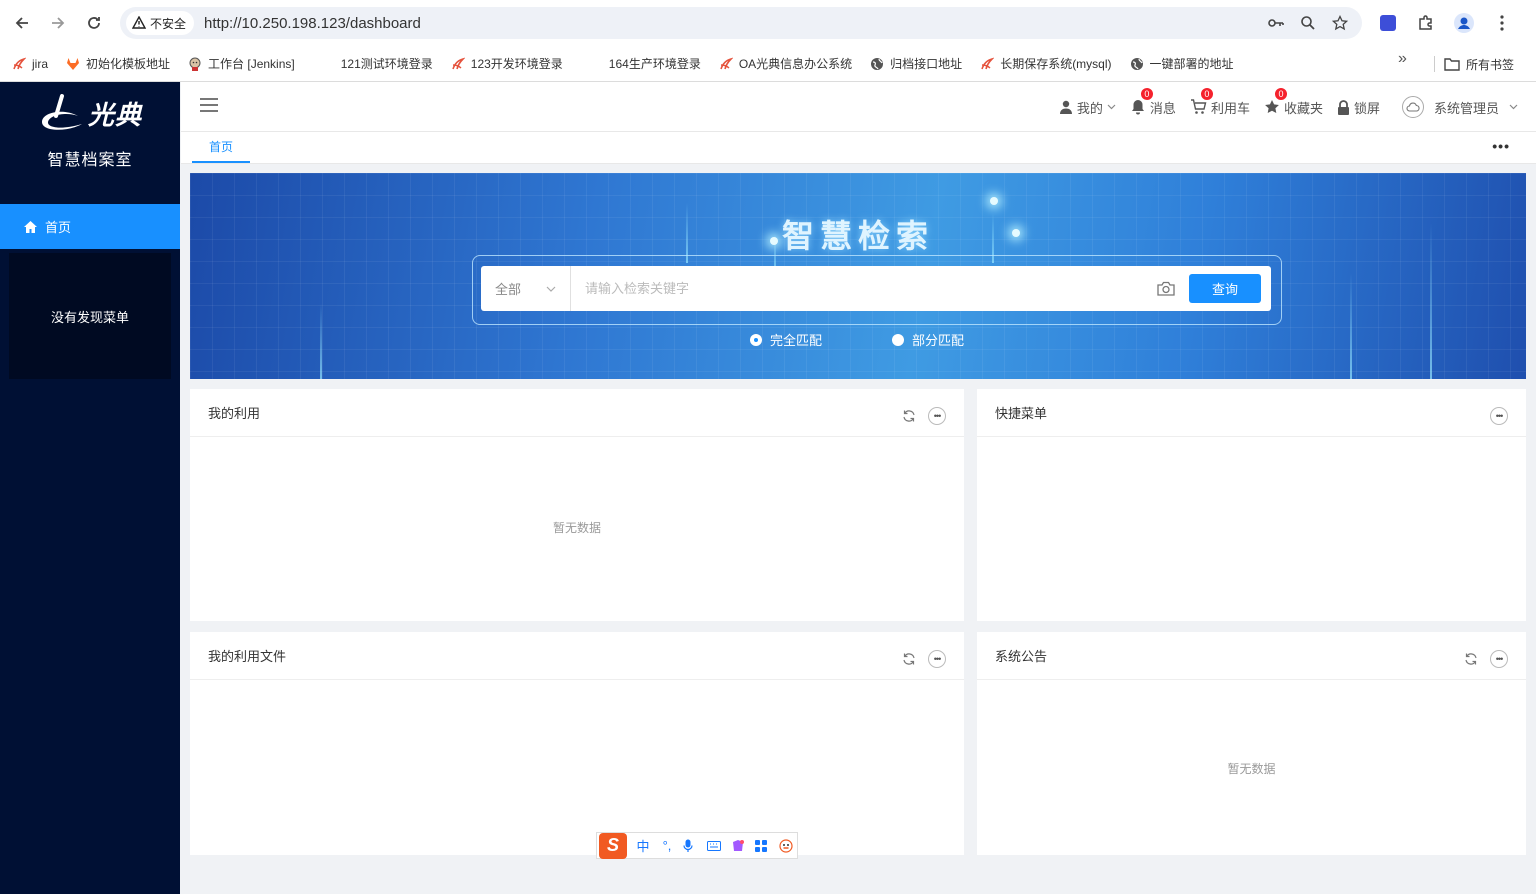 The width and height of the screenshot is (1536, 894). What do you see at coordinates (312, 23) in the screenshot?
I see `url-text: http://10.250.198.123/dashboard` at bounding box center [312, 23].